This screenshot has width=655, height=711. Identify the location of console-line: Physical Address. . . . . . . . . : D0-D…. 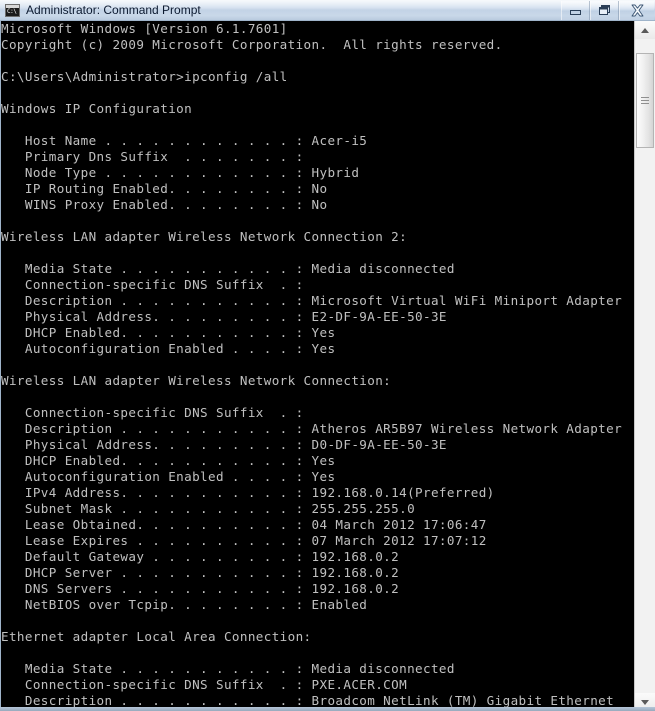
(224, 444).